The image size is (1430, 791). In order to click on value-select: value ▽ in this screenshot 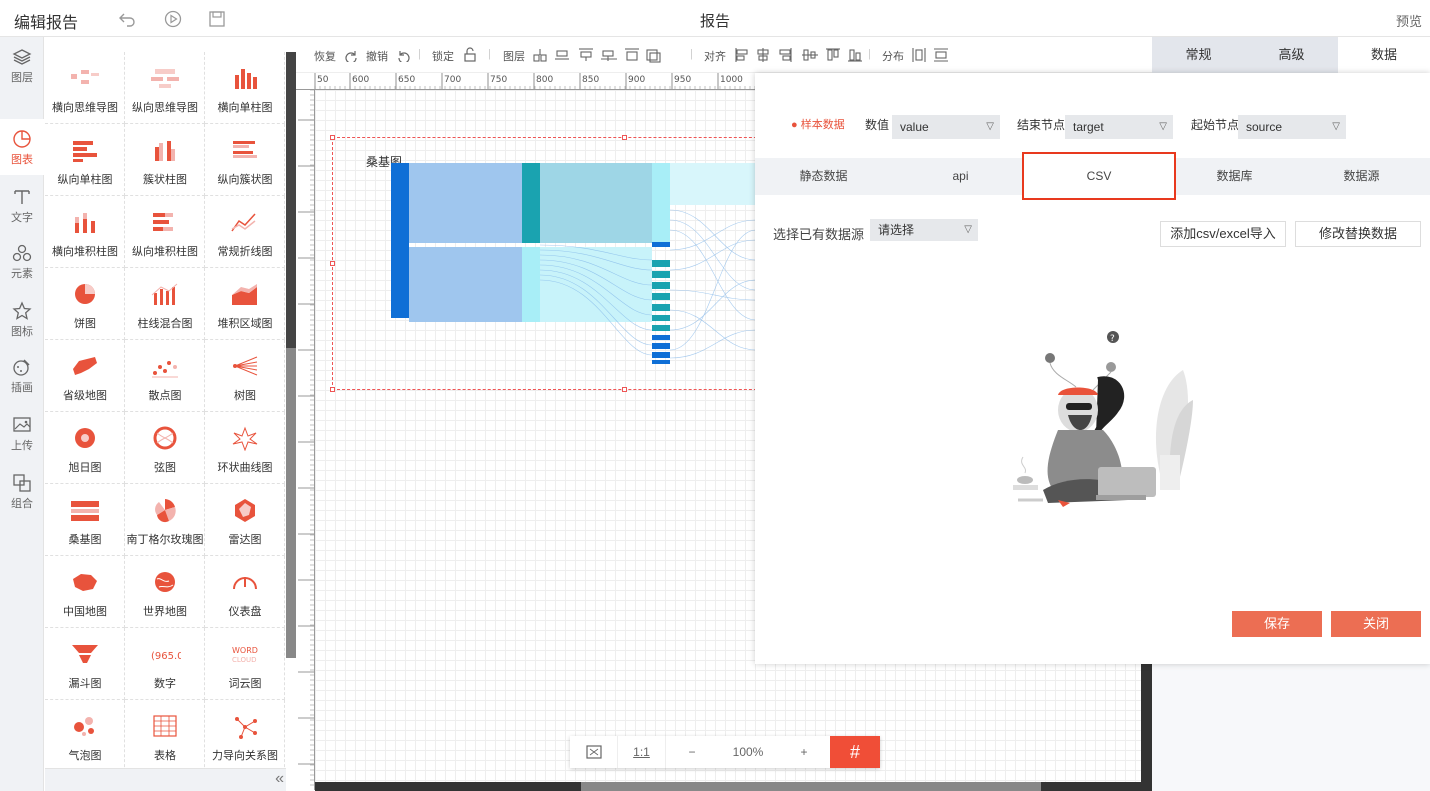, I will do `click(946, 127)`.